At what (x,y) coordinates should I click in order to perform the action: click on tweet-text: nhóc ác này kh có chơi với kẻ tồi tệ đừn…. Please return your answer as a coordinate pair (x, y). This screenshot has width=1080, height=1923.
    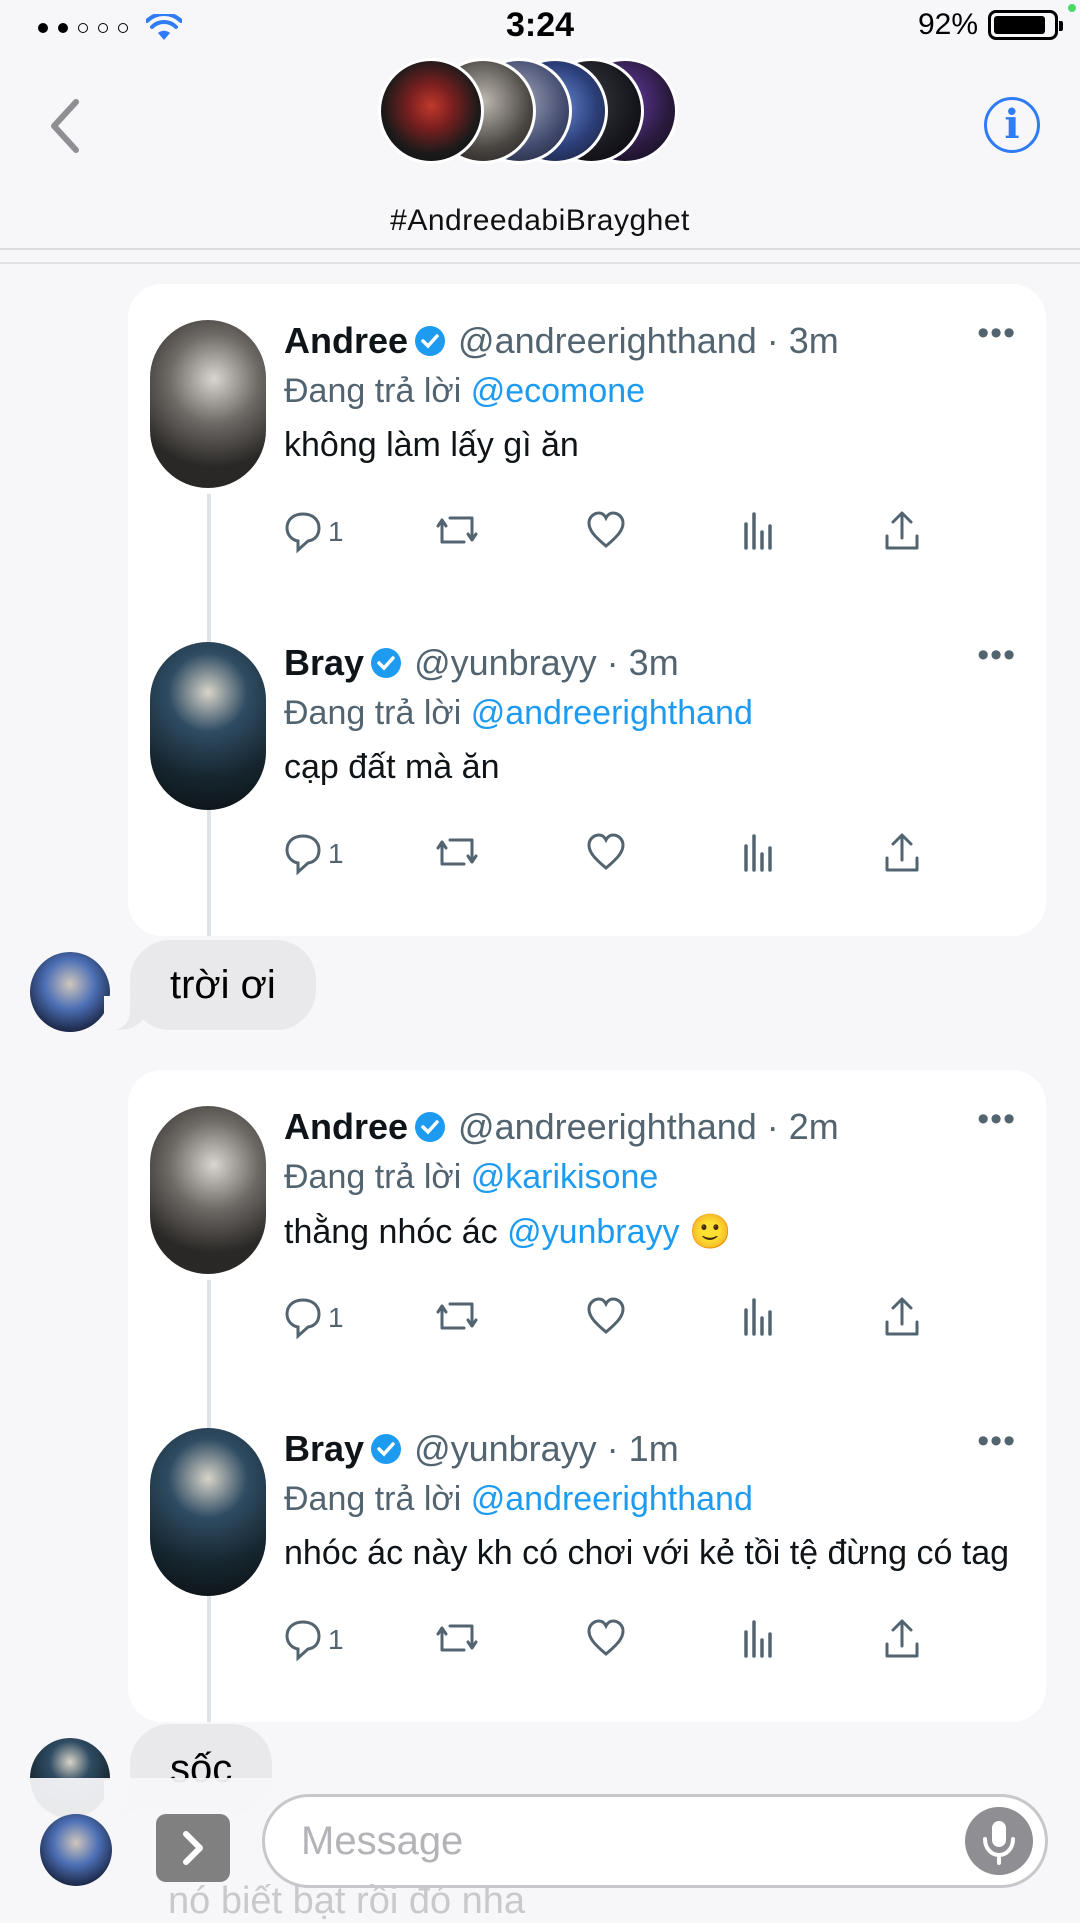
    Looking at the image, I should click on (647, 1553).